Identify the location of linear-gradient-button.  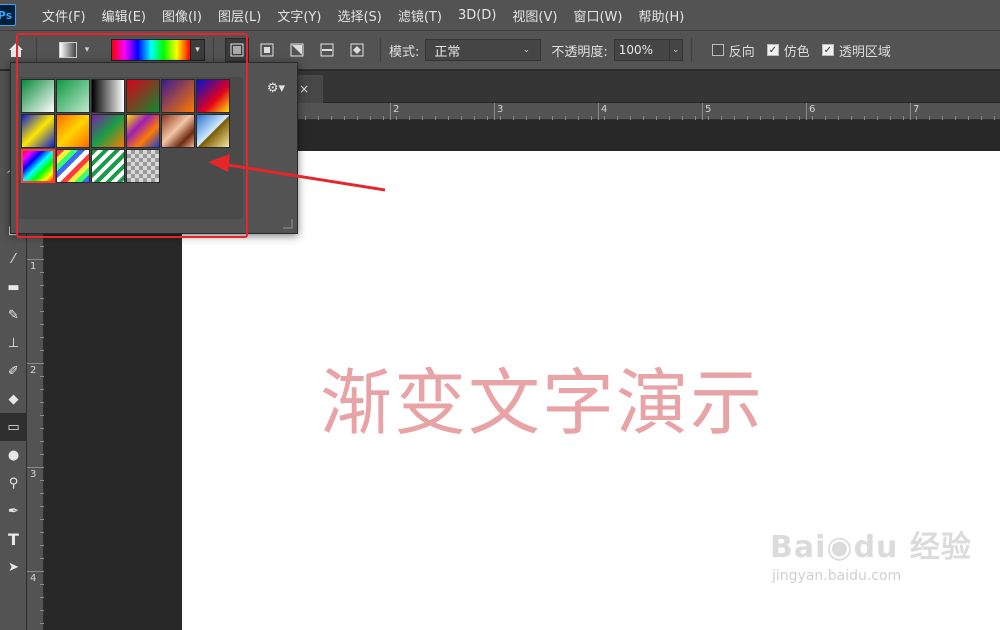
(237, 50).